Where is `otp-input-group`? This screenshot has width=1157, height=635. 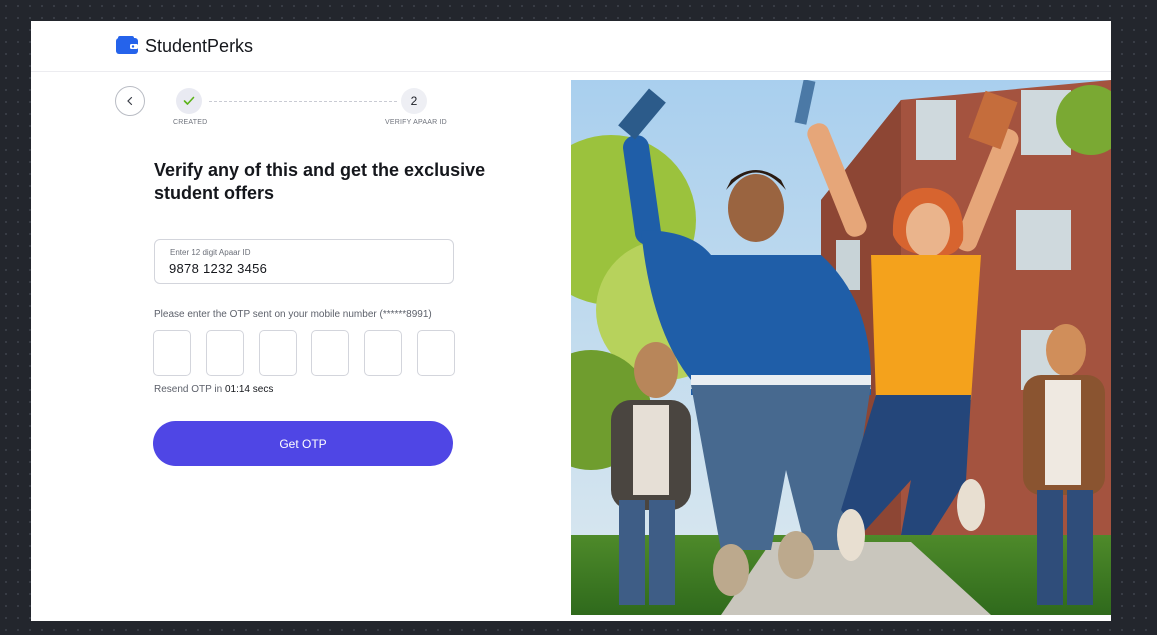 otp-input-group is located at coordinates (304, 353).